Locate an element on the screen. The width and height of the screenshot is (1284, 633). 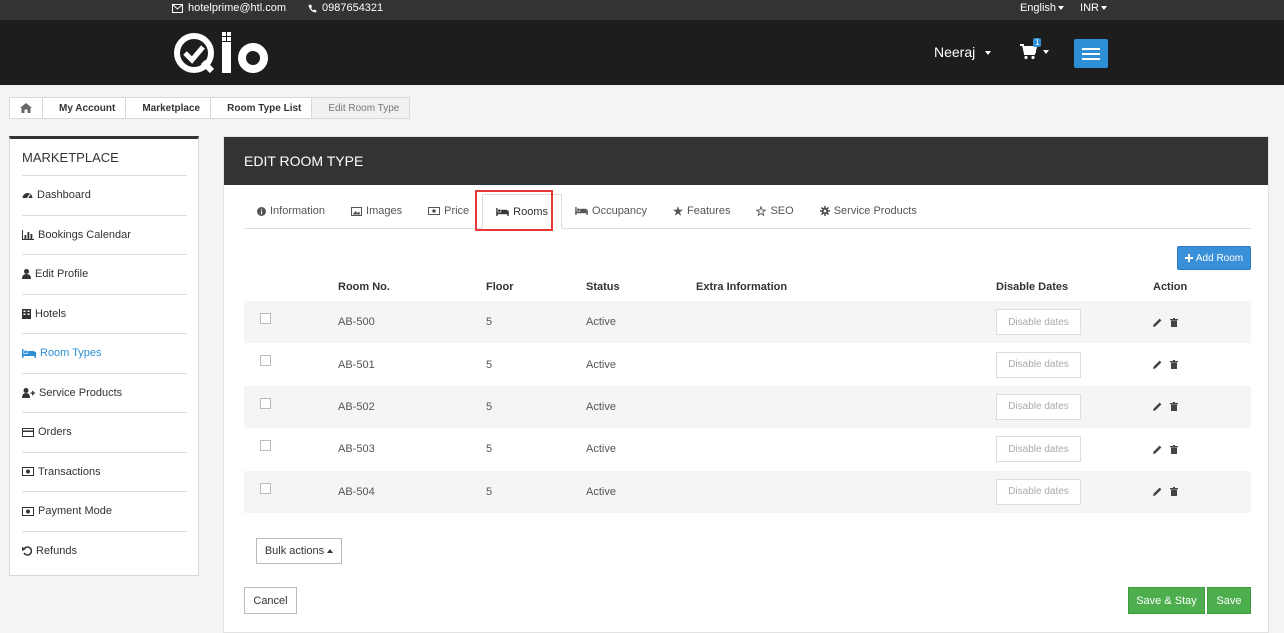
column-header-disable-dates: Disable Dates is located at coordinates (1032, 287).